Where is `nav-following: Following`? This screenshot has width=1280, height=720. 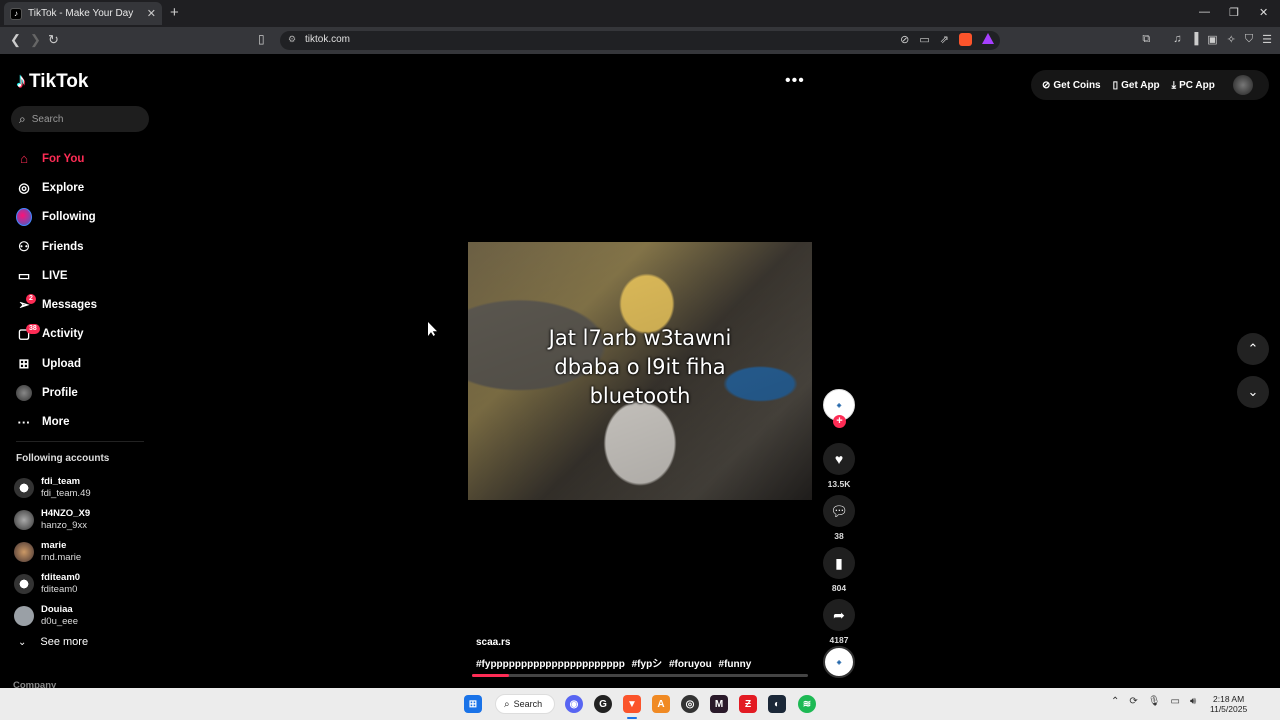 nav-following: Following is located at coordinates (56, 217).